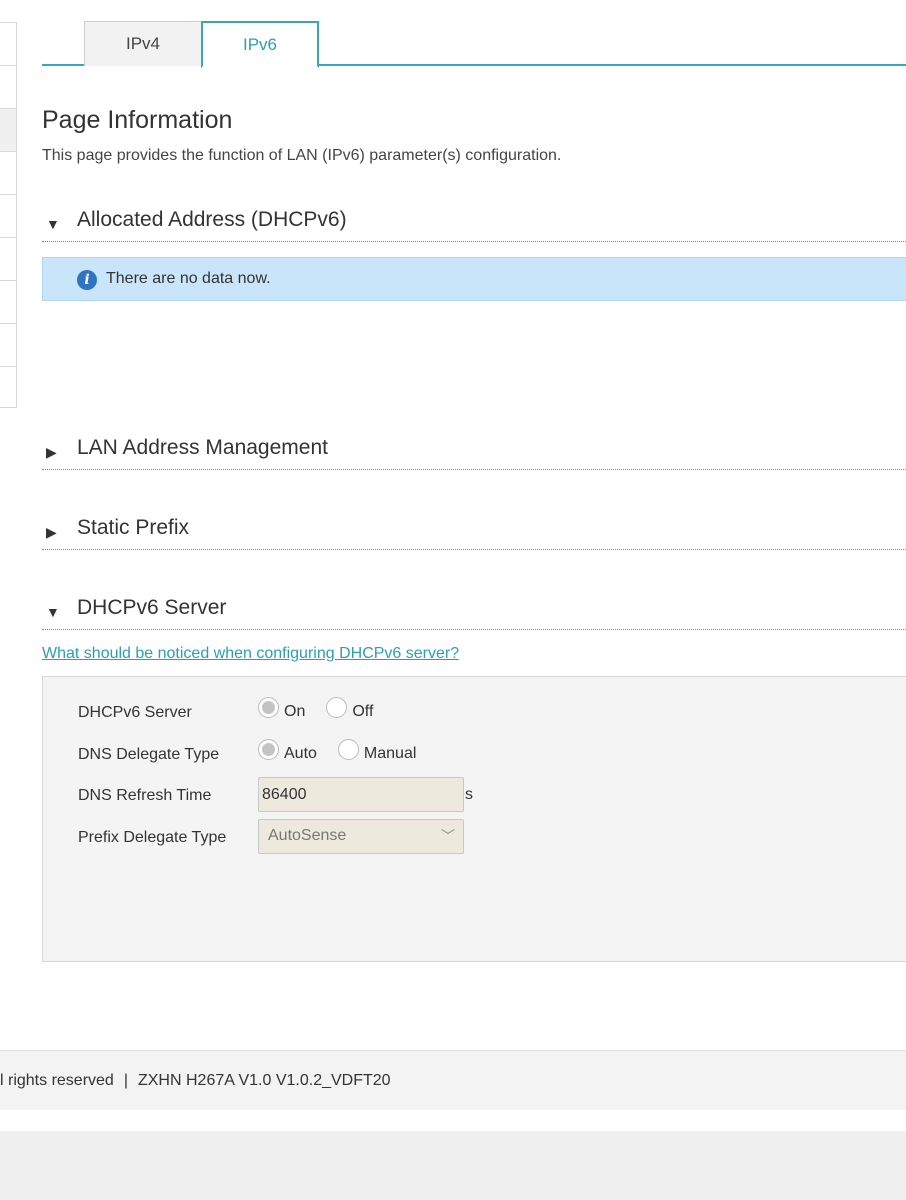  I want to click on section-title: DHCPv6 Server, so click(152, 607).